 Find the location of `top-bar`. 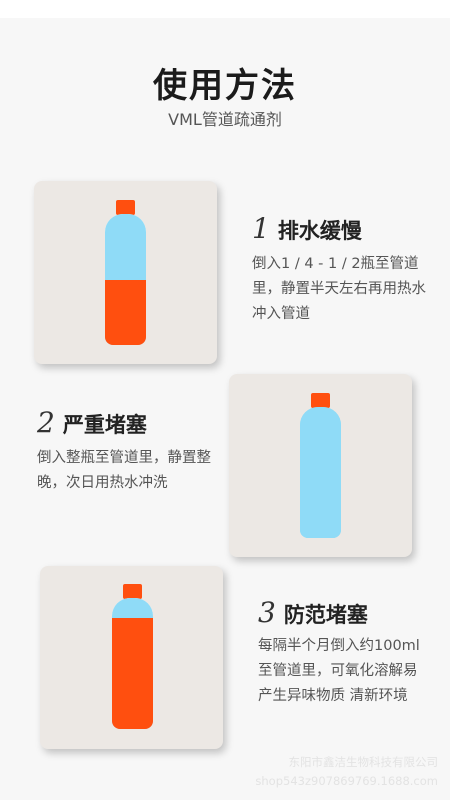

top-bar is located at coordinates (225, 9).